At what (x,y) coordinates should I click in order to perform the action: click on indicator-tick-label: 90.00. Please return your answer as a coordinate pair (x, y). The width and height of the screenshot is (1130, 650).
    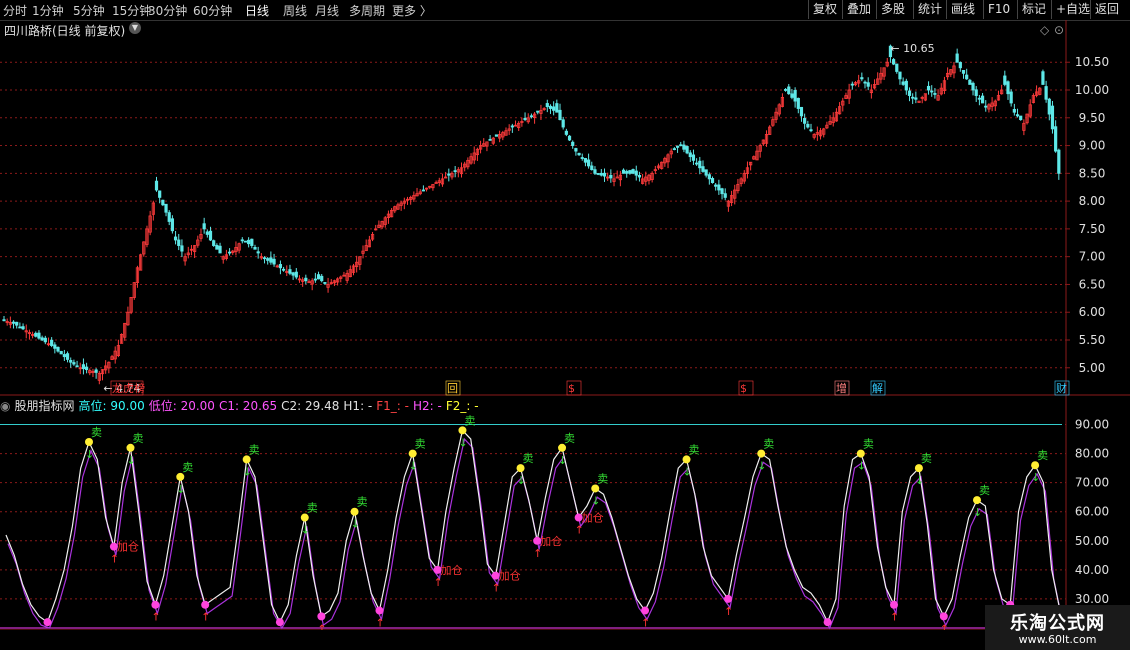
    Looking at the image, I should click on (1092, 425).